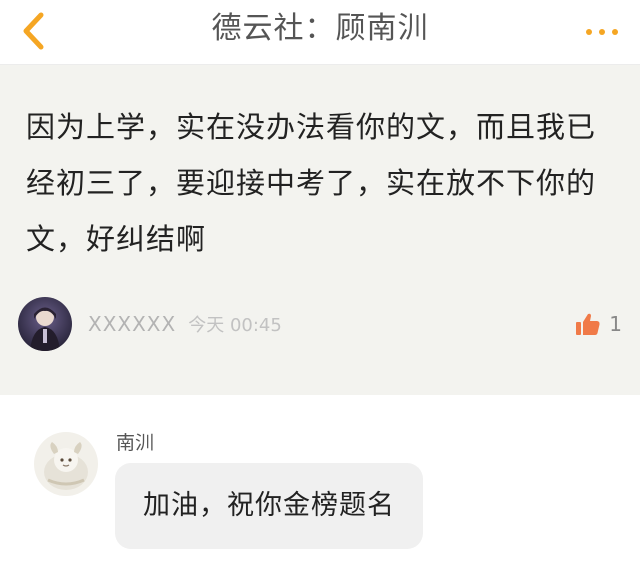 Image resolution: width=640 pixels, height=561 pixels. What do you see at coordinates (235, 325) in the screenshot?
I see `comment-time: 今天 00:45` at bounding box center [235, 325].